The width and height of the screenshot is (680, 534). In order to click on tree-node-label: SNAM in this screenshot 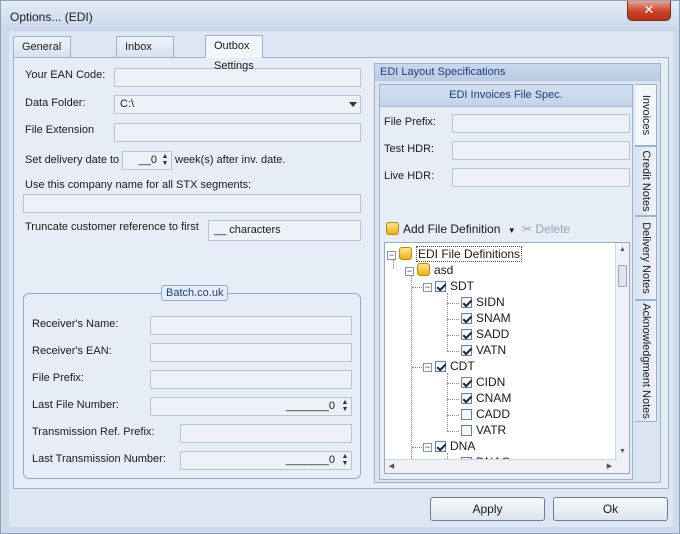, I will do `click(493, 318)`.